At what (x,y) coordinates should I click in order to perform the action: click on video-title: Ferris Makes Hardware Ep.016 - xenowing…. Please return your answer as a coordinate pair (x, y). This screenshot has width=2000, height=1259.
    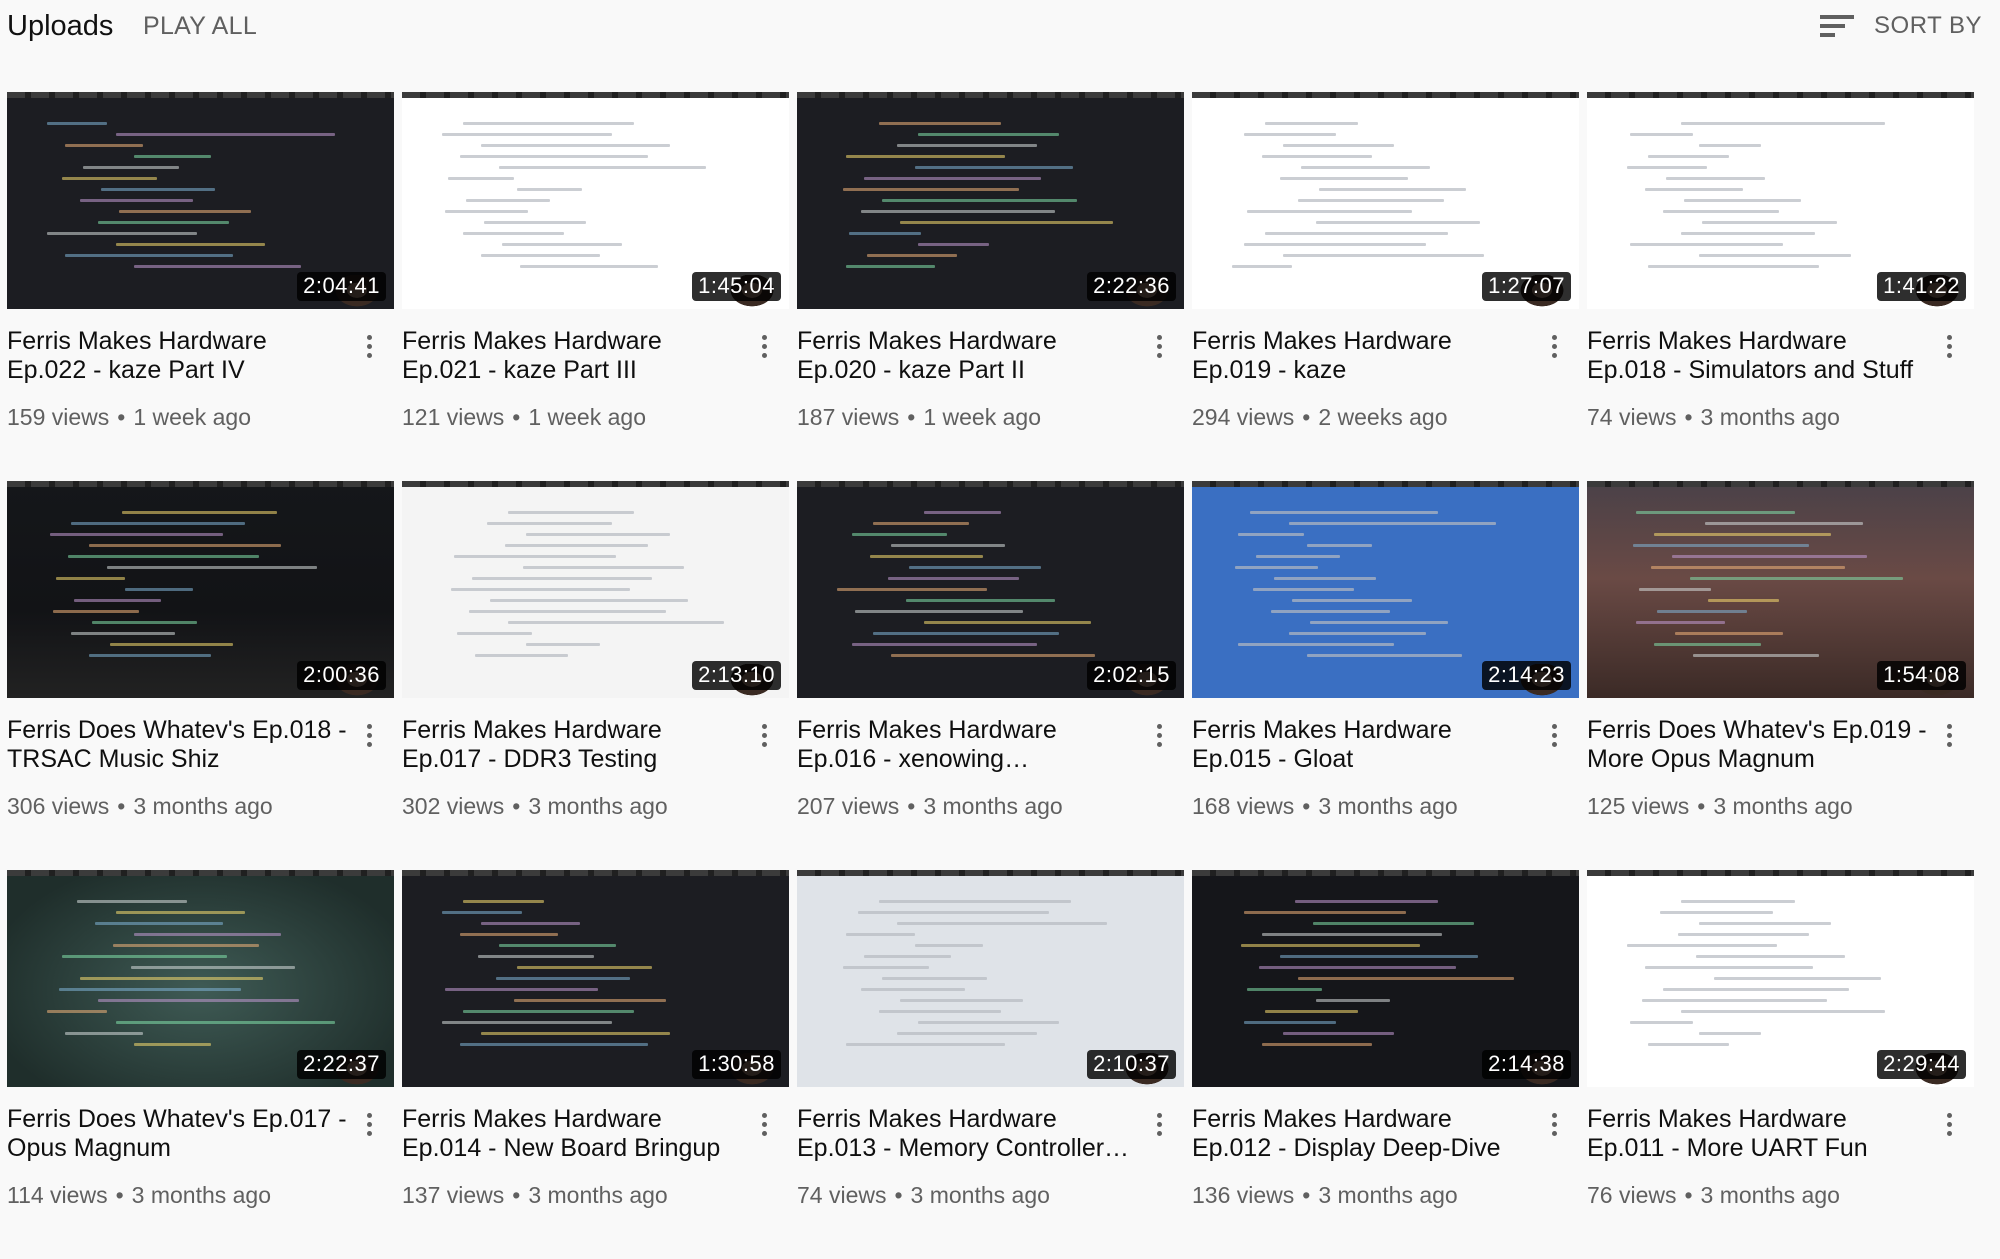
    Looking at the image, I should click on (967, 745).